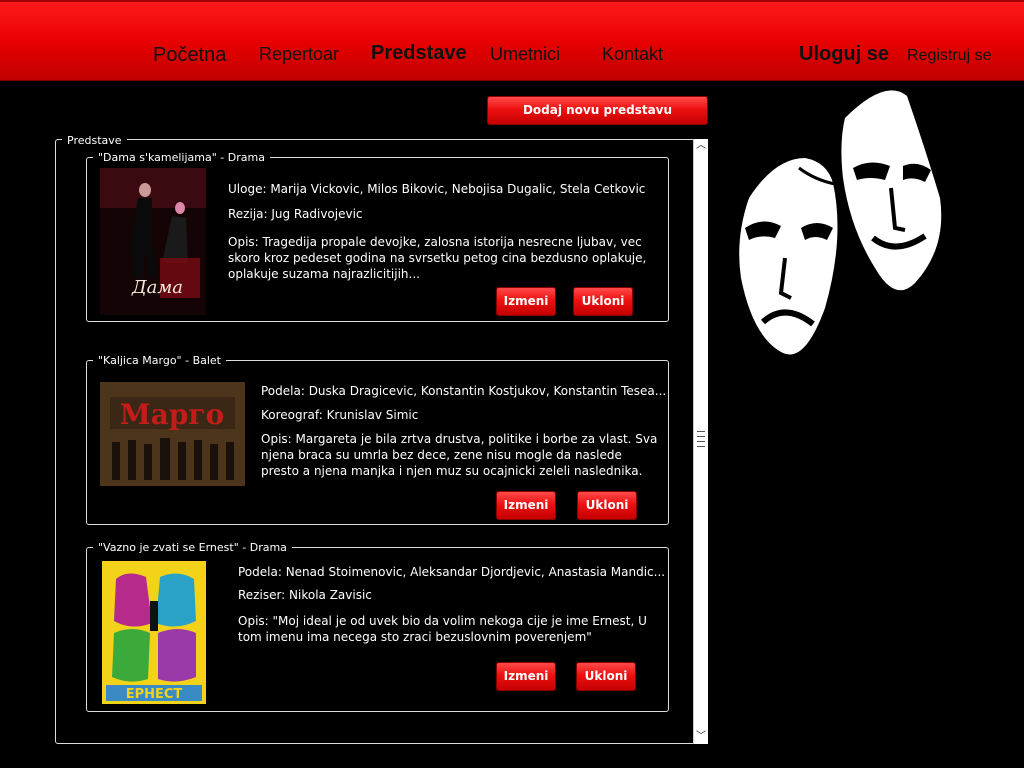 This screenshot has width=1024, height=768. What do you see at coordinates (172, 414) in the screenshot?
I see `poster-title-text: Марго` at bounding box center [172, 414].